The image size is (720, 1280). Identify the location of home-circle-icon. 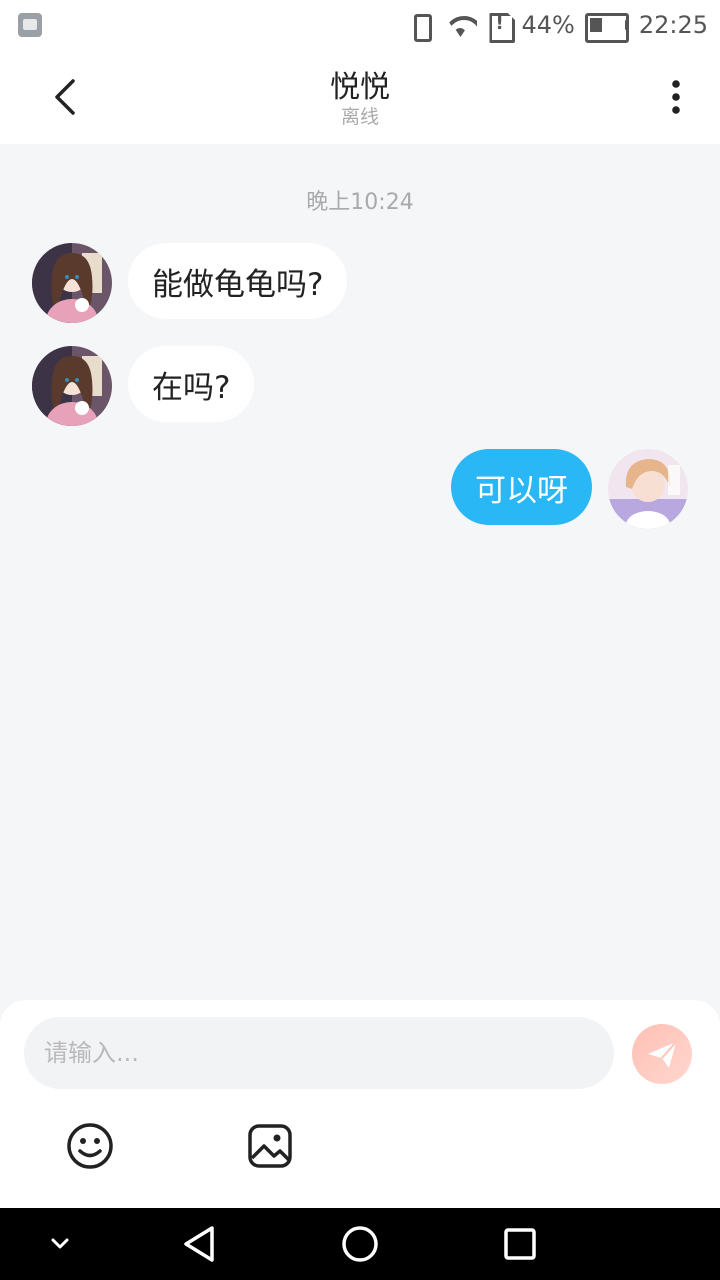
(360, 1244).